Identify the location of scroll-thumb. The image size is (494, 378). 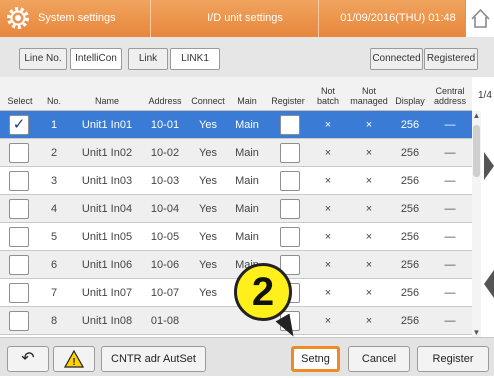
(476, 151).